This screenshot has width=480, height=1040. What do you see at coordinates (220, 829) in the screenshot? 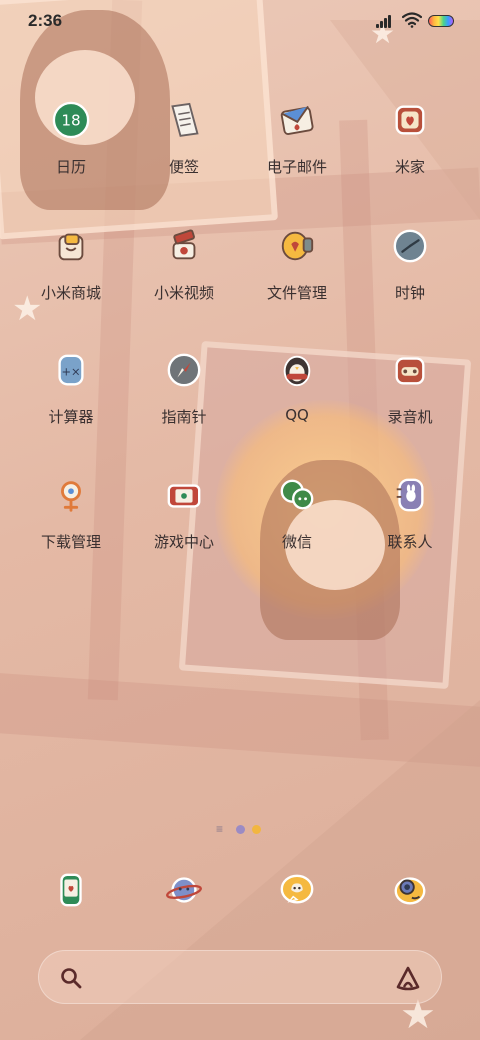
I see `page-indicator-list-icon: ≡` at bounding box center [220, 829].